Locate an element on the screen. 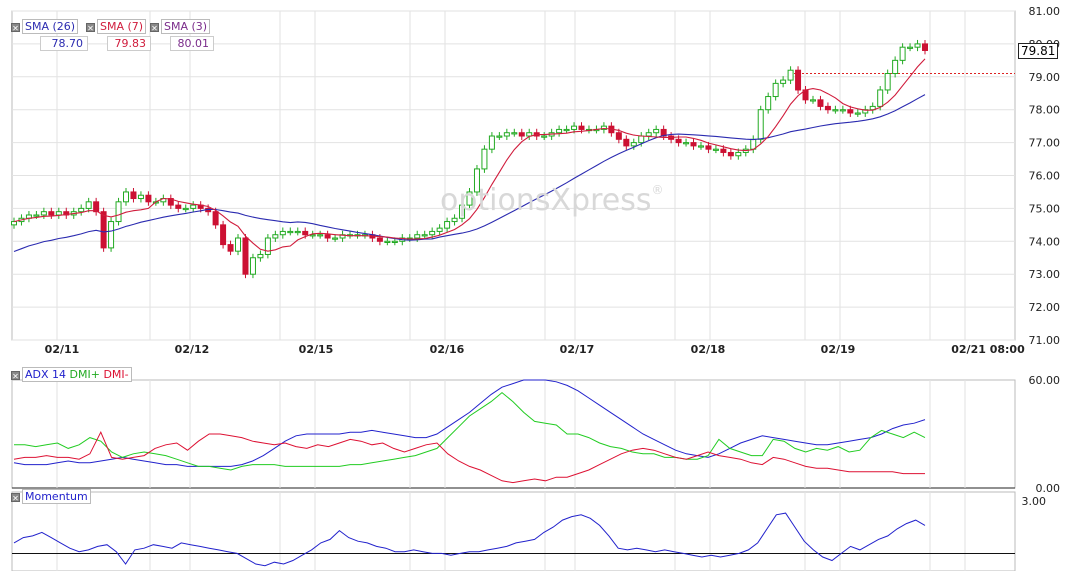  y-tick-label: 77.00 is located at coordinates (1045, 143).